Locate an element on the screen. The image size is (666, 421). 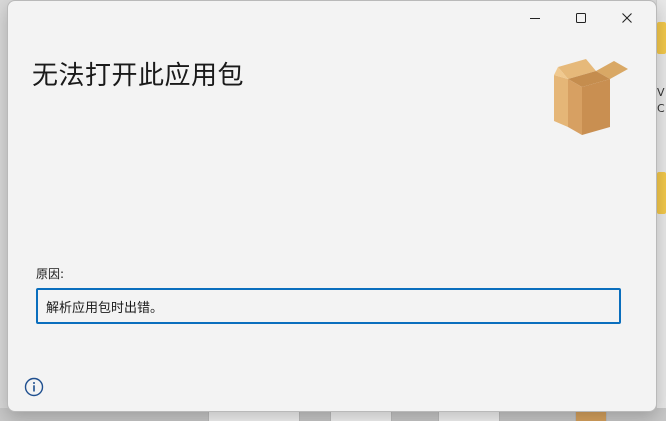
info-icon is located at coordinates (34, 387).